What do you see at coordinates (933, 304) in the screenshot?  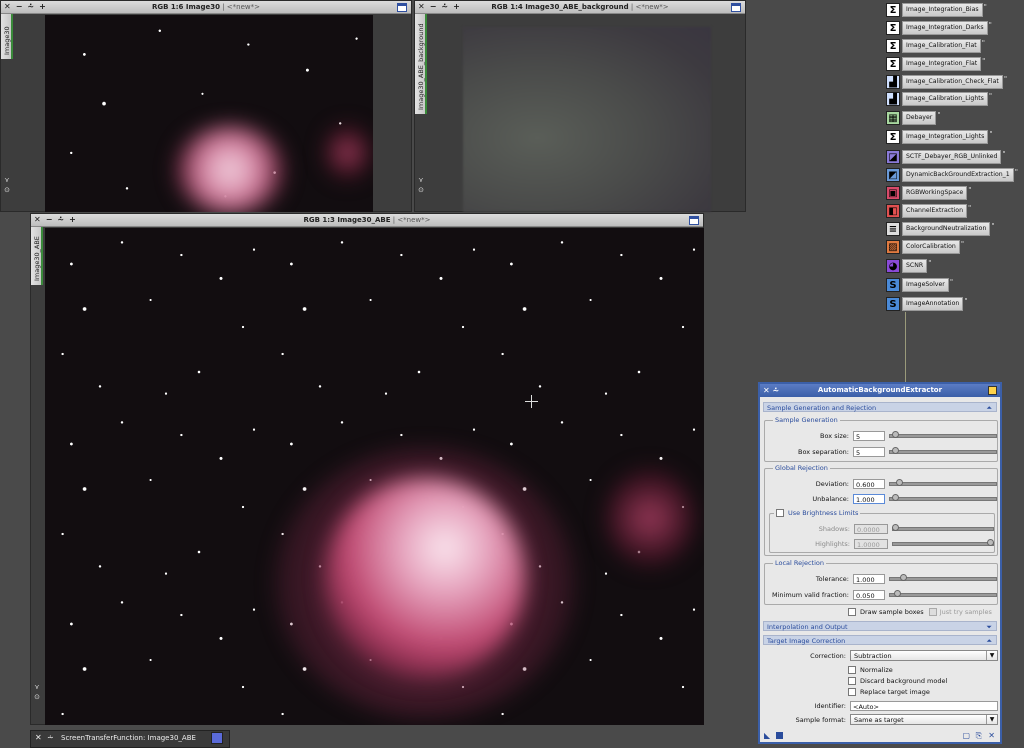 I see `process-icon-label: ImageAnnotation` at bounding box center [933, 304].